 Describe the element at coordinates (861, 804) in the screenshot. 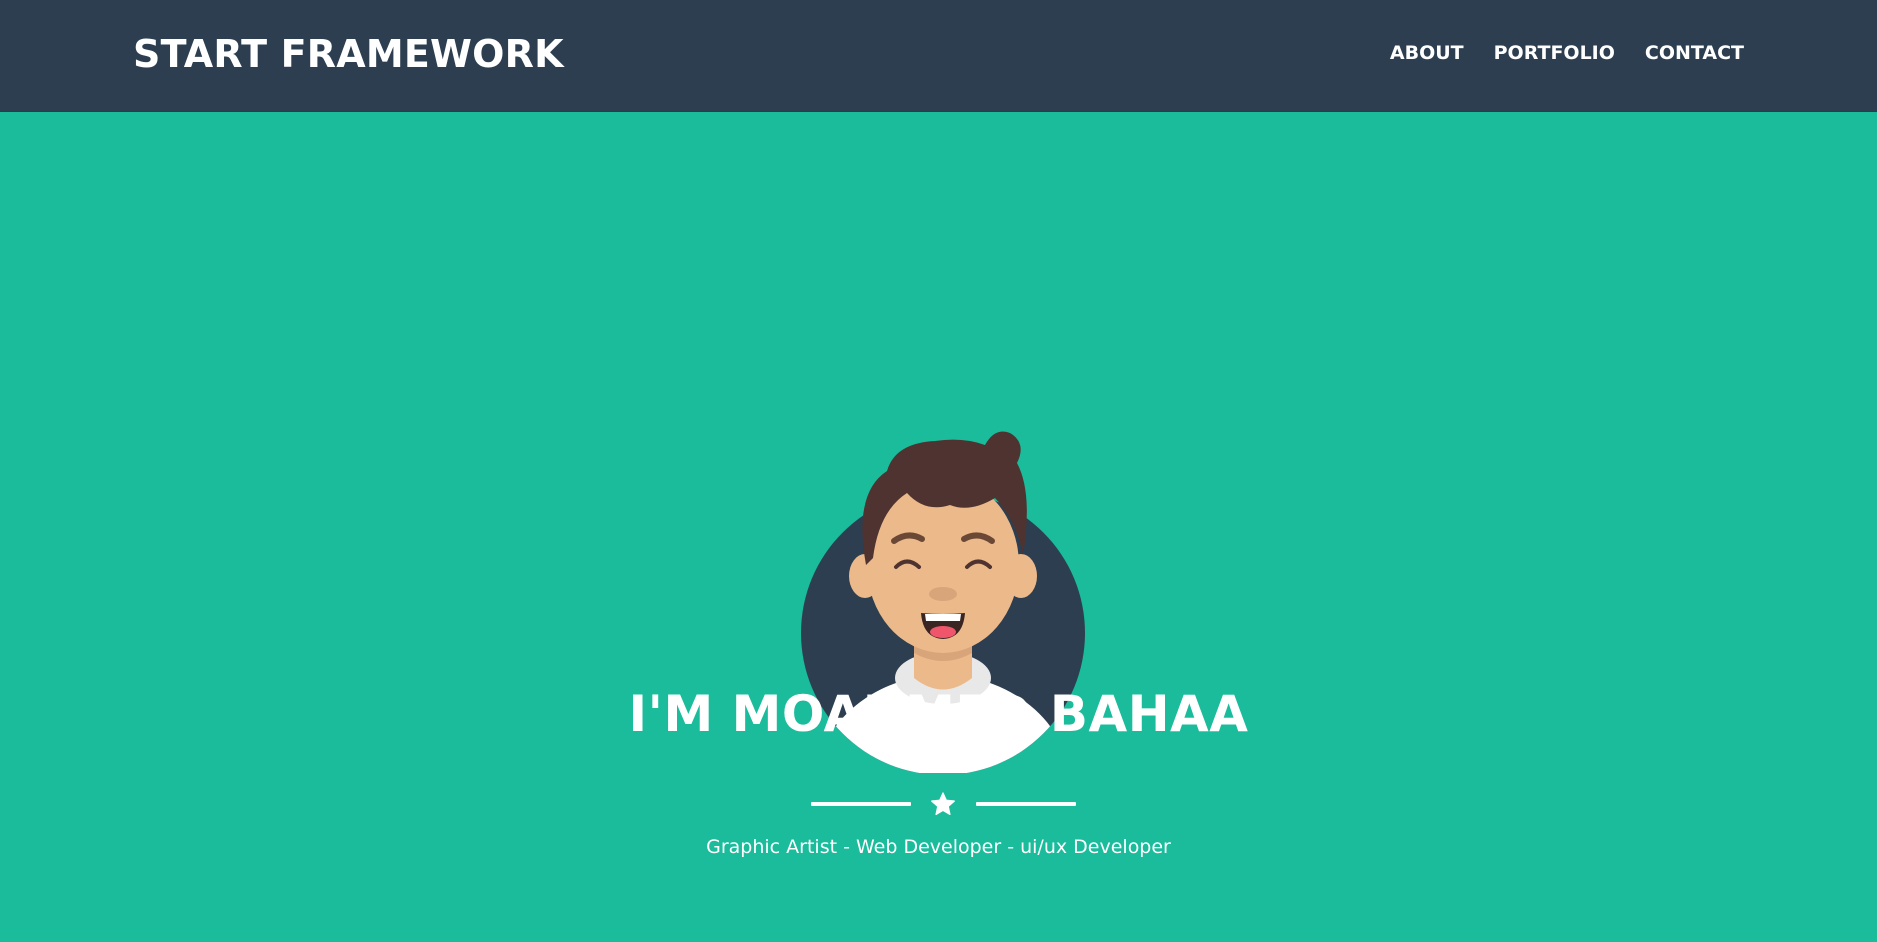

I see `divider-line-left` at that location.